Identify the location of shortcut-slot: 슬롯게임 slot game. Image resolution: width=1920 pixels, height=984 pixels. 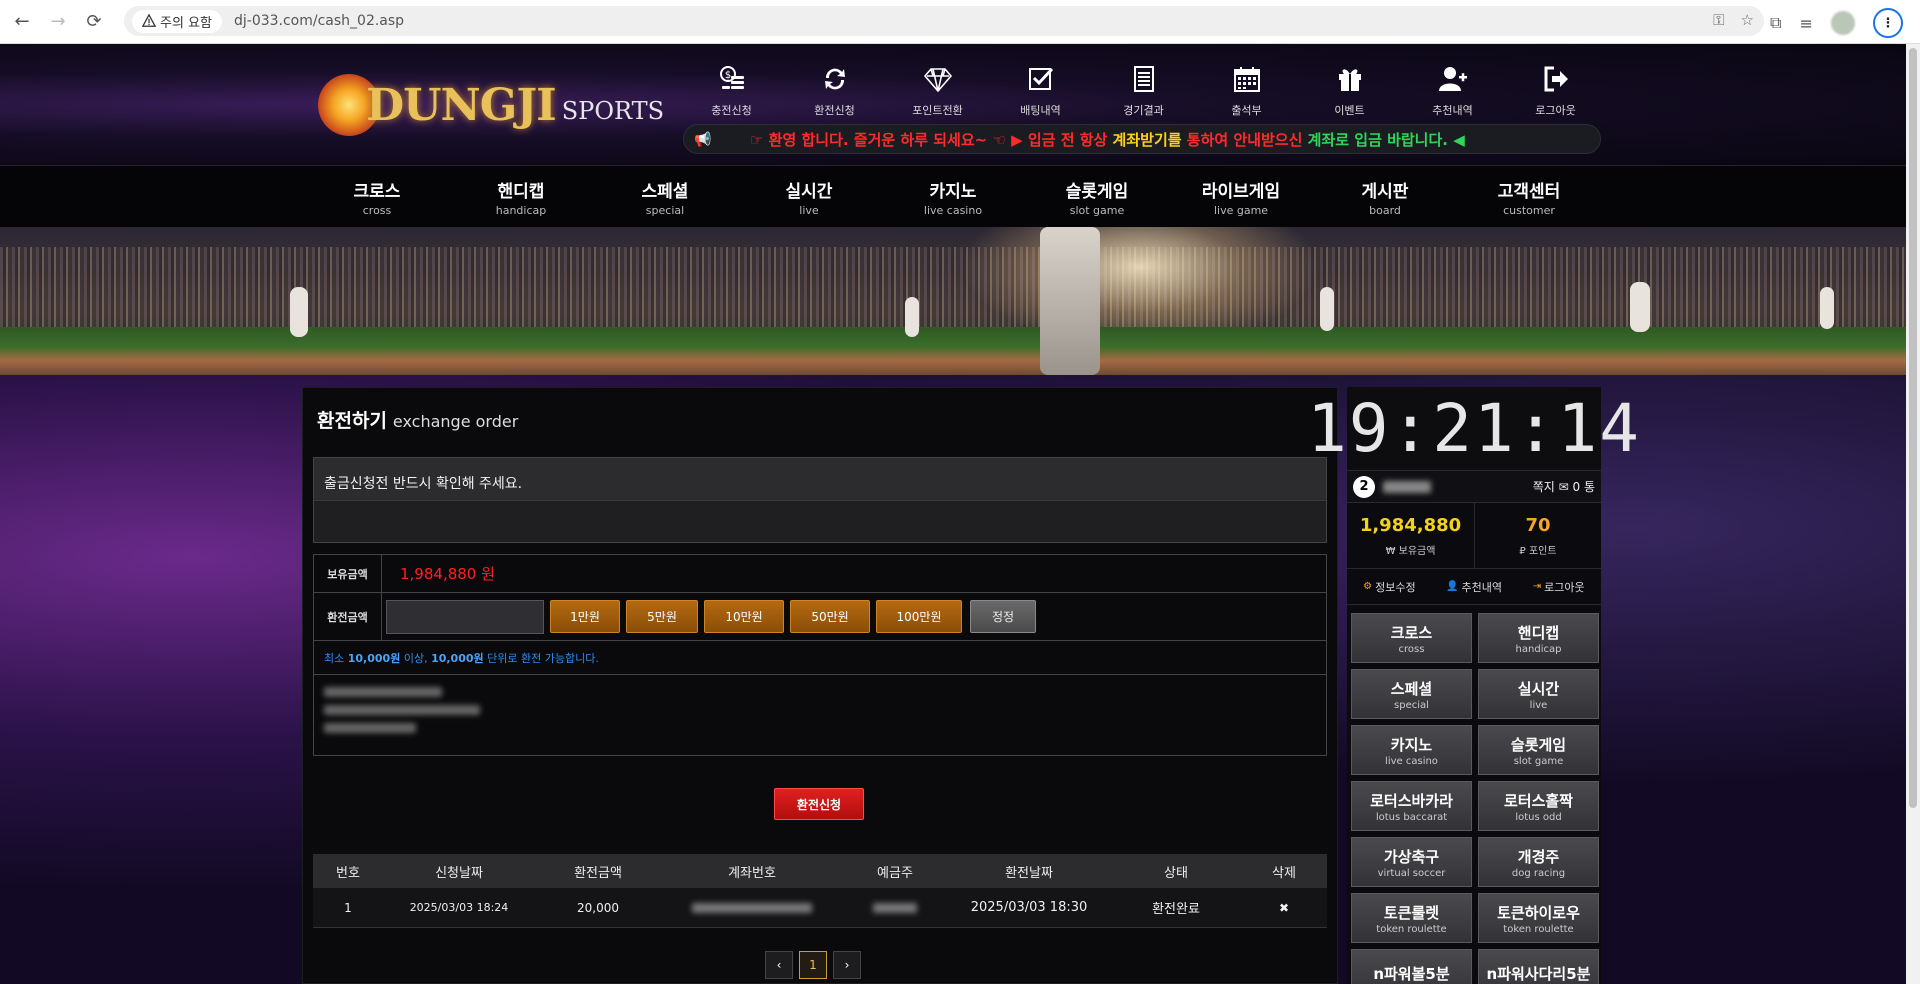
(1538, 750).